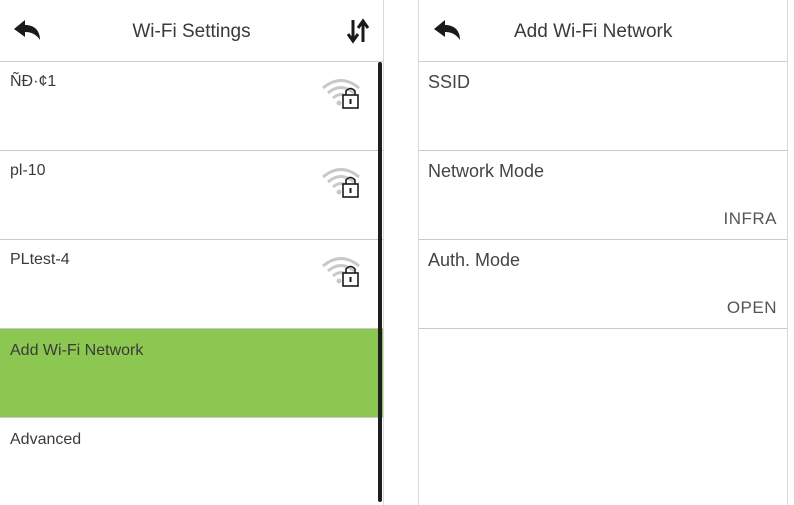  Describe the element at coordinates (603, 106) in the screenshot. I see `ssid-field: SSID` at that location.